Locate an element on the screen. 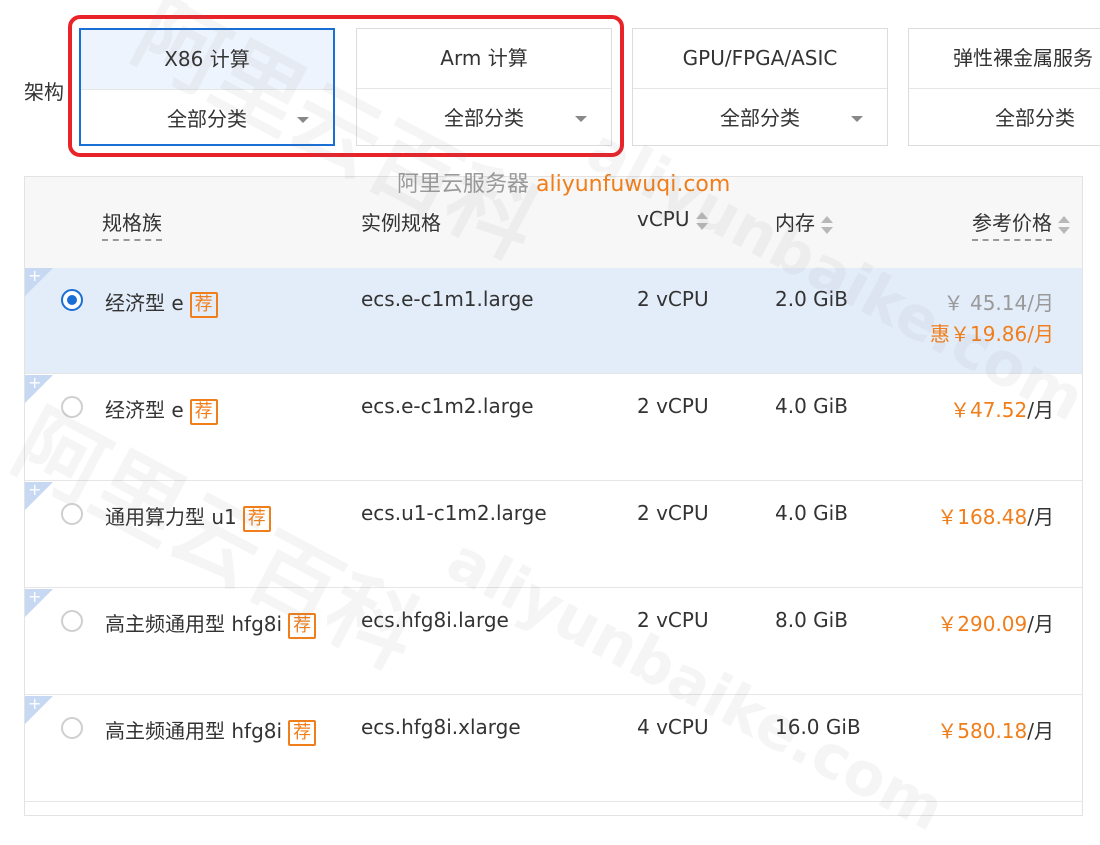  family-cell: 通用算力型 u1 荐 is located at coordinates (188, 516).